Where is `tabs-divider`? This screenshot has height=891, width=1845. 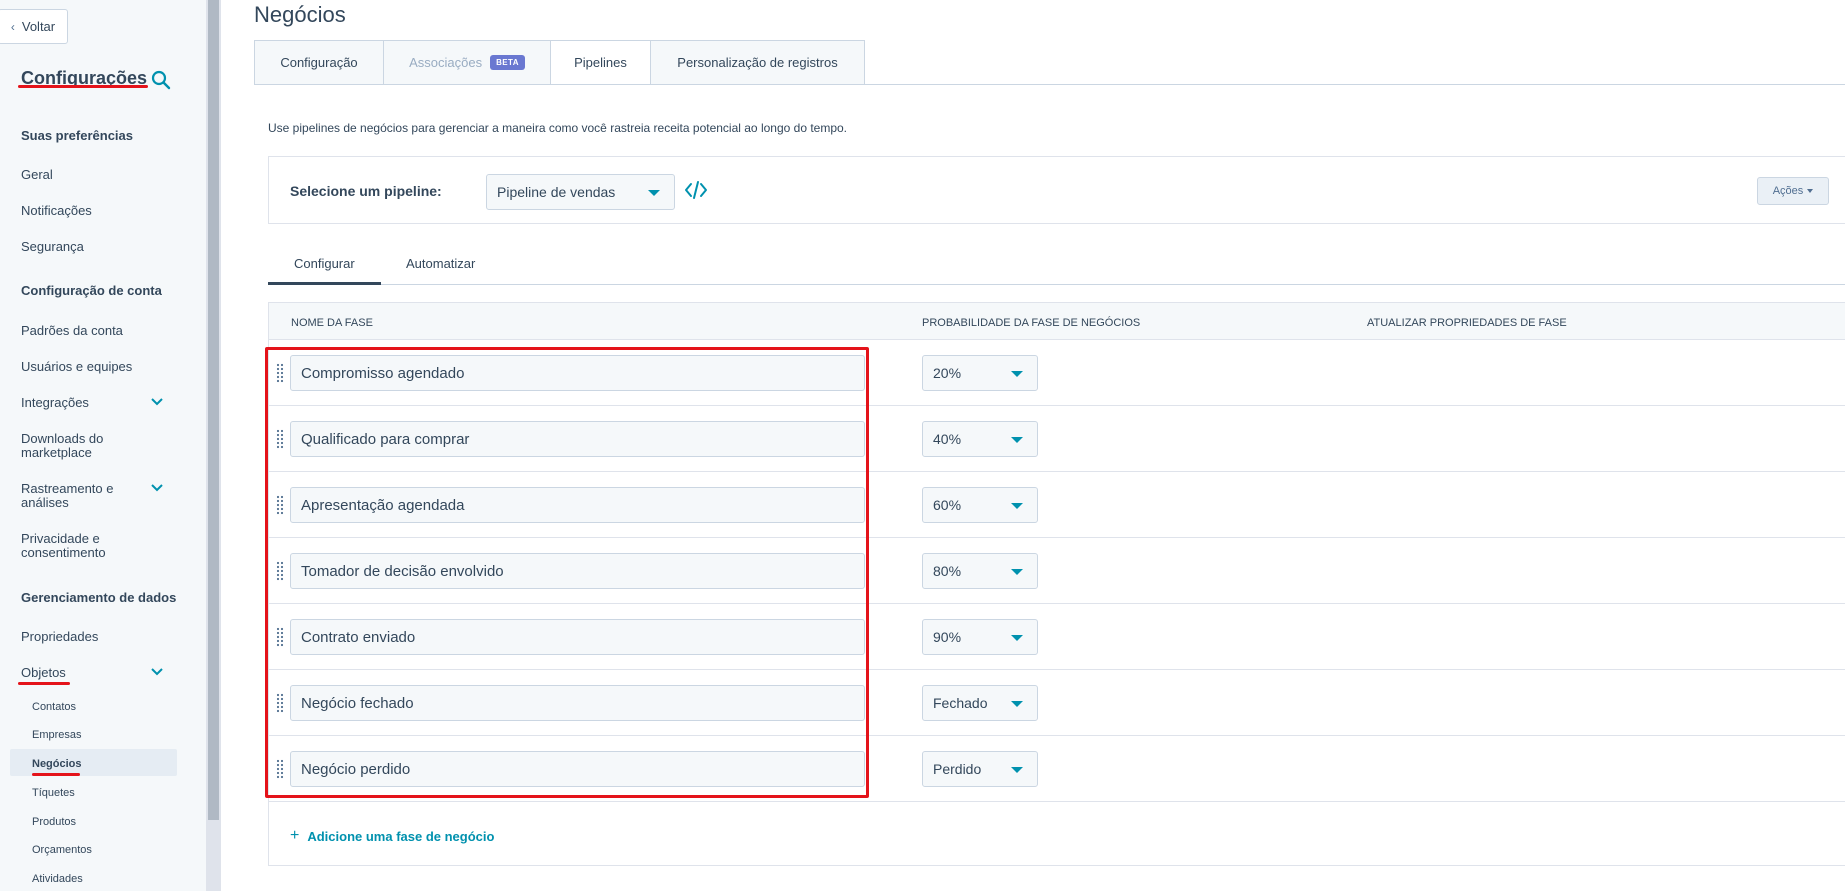
tabs-divider is located at coordinates (1049, 84).